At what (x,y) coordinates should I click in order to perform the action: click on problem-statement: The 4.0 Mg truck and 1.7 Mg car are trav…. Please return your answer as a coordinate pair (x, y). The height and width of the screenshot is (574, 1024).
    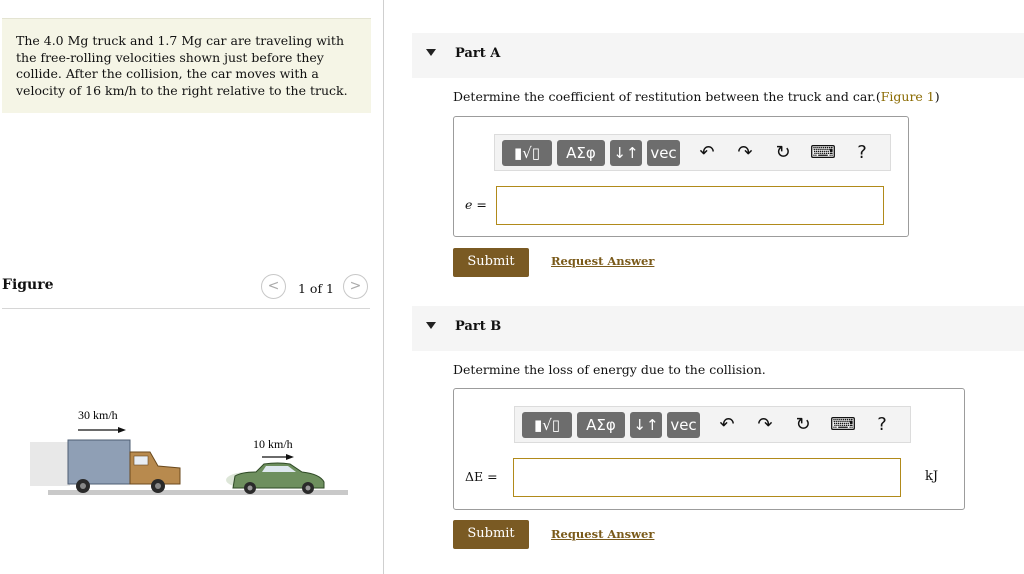
    Looking at the image, I should click on (186, 65).